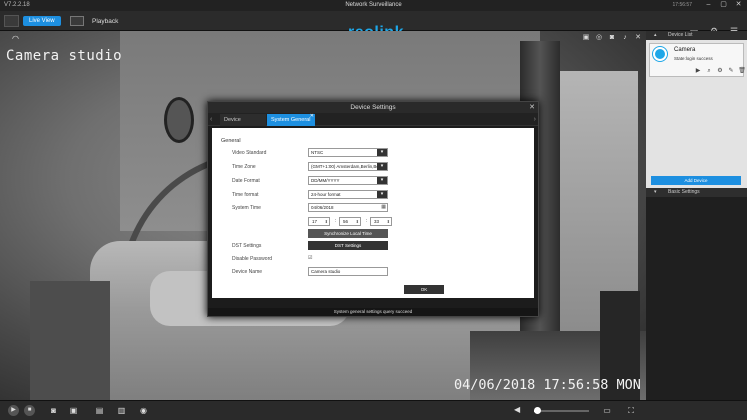  I want to click on minute-input: 56 ⬍, so click(350, 221).